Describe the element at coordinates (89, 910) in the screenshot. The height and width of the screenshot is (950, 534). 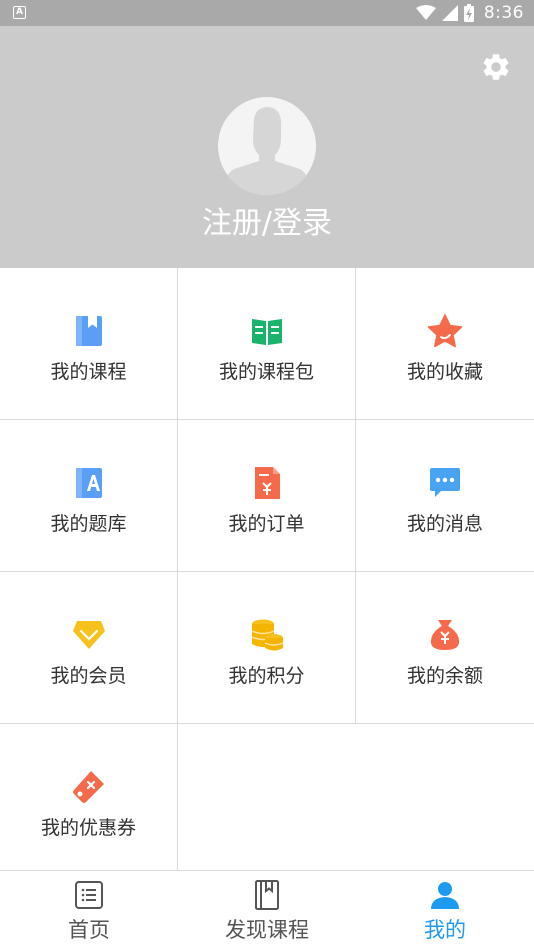
I see `tab-home: 首页` at that location.